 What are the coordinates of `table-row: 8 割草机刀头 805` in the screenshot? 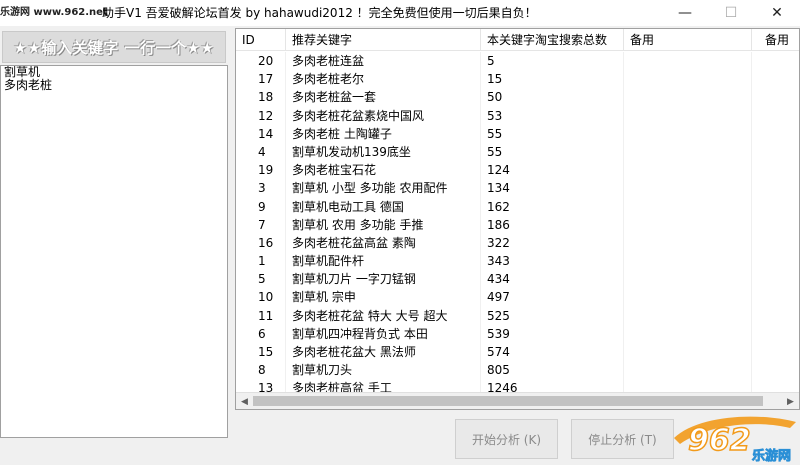 It's located at (517, 370).